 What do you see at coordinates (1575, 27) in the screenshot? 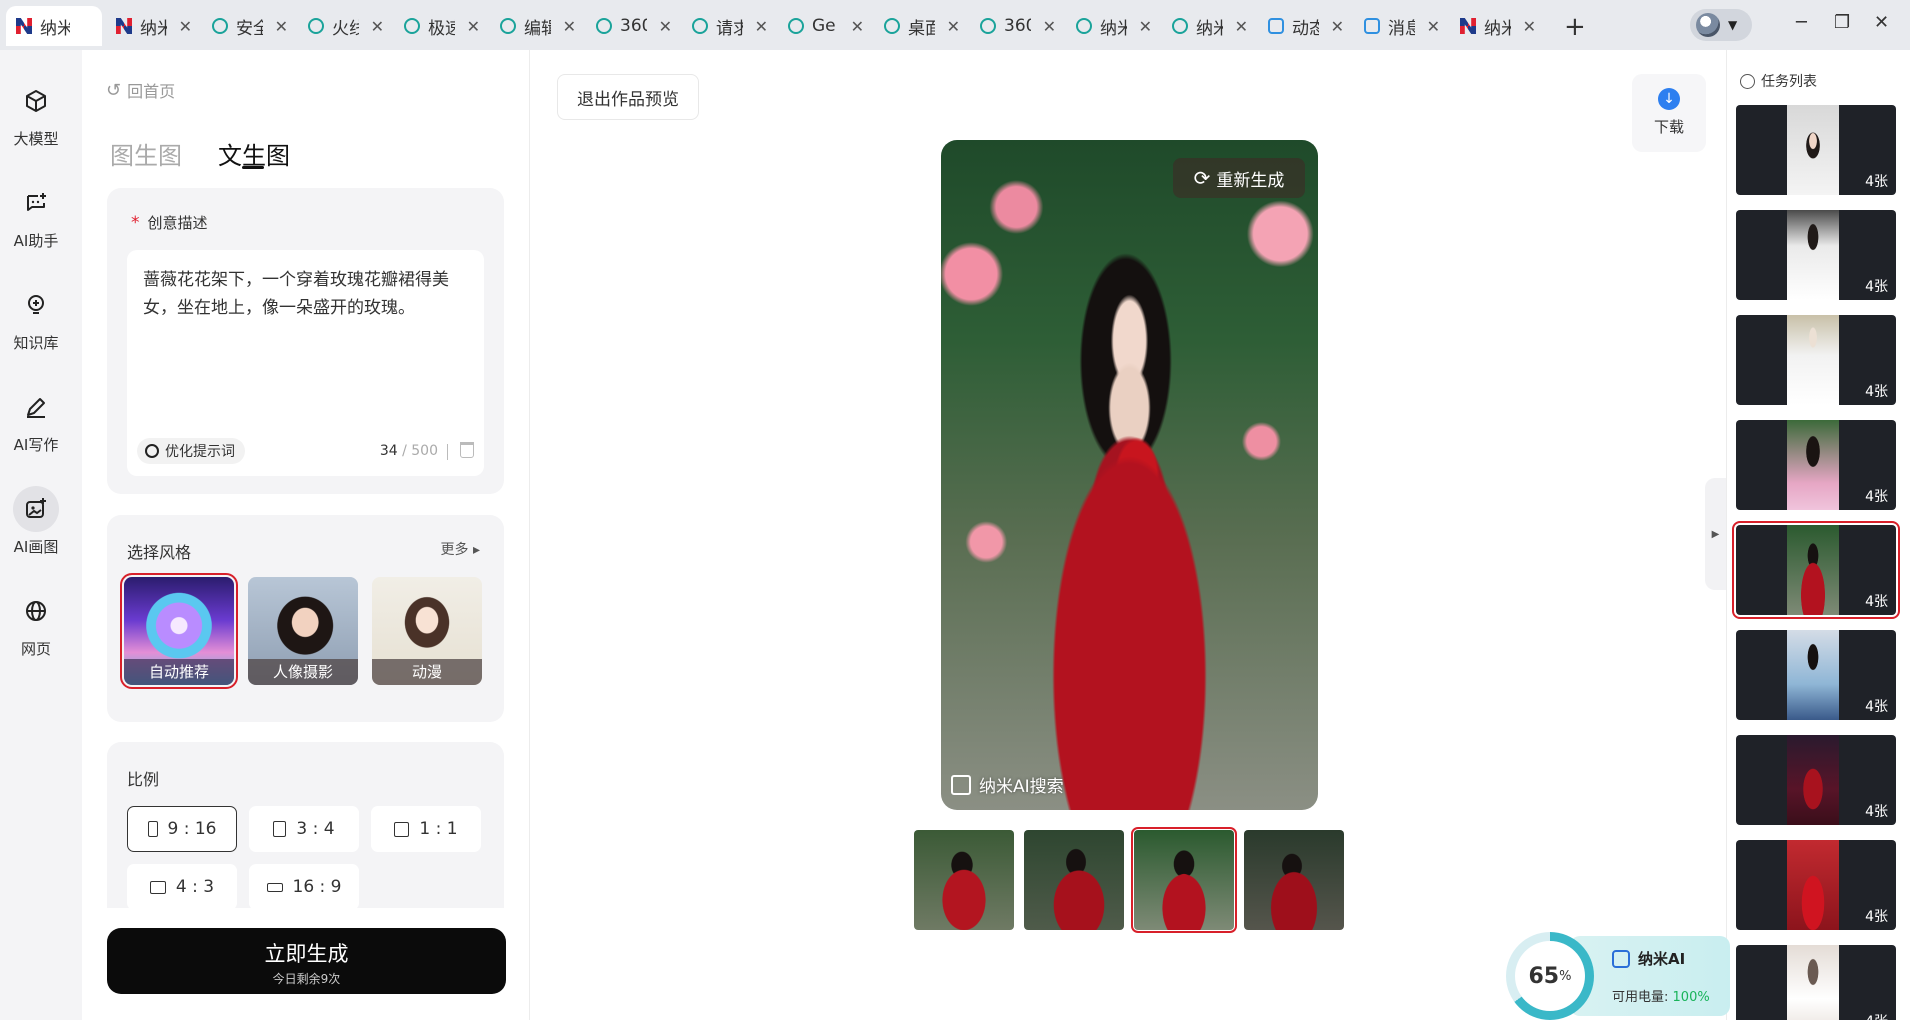
I see `new-tab-button: +` at bounding box center [1575, 27].